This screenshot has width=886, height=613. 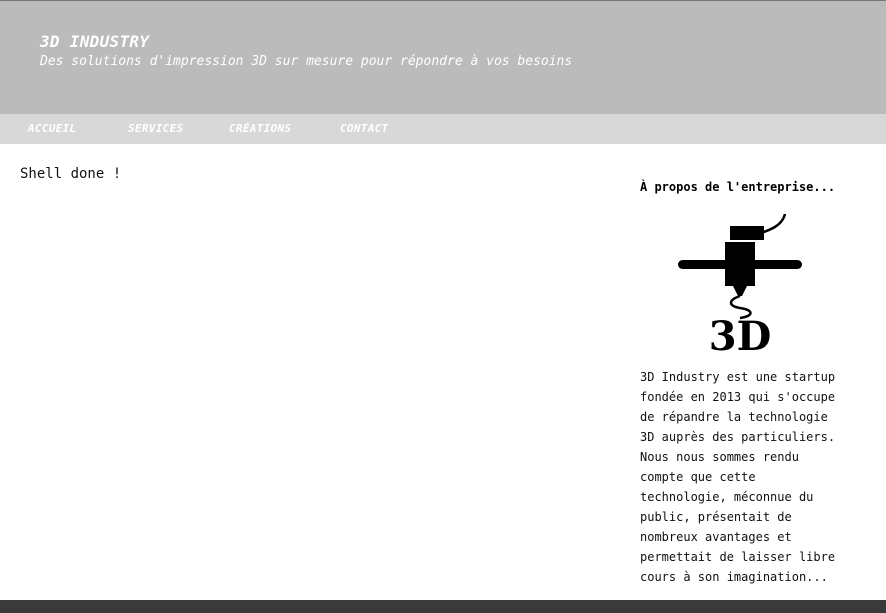 I want to click on main-content-text: Shell done !, so click(x=71, y=174).